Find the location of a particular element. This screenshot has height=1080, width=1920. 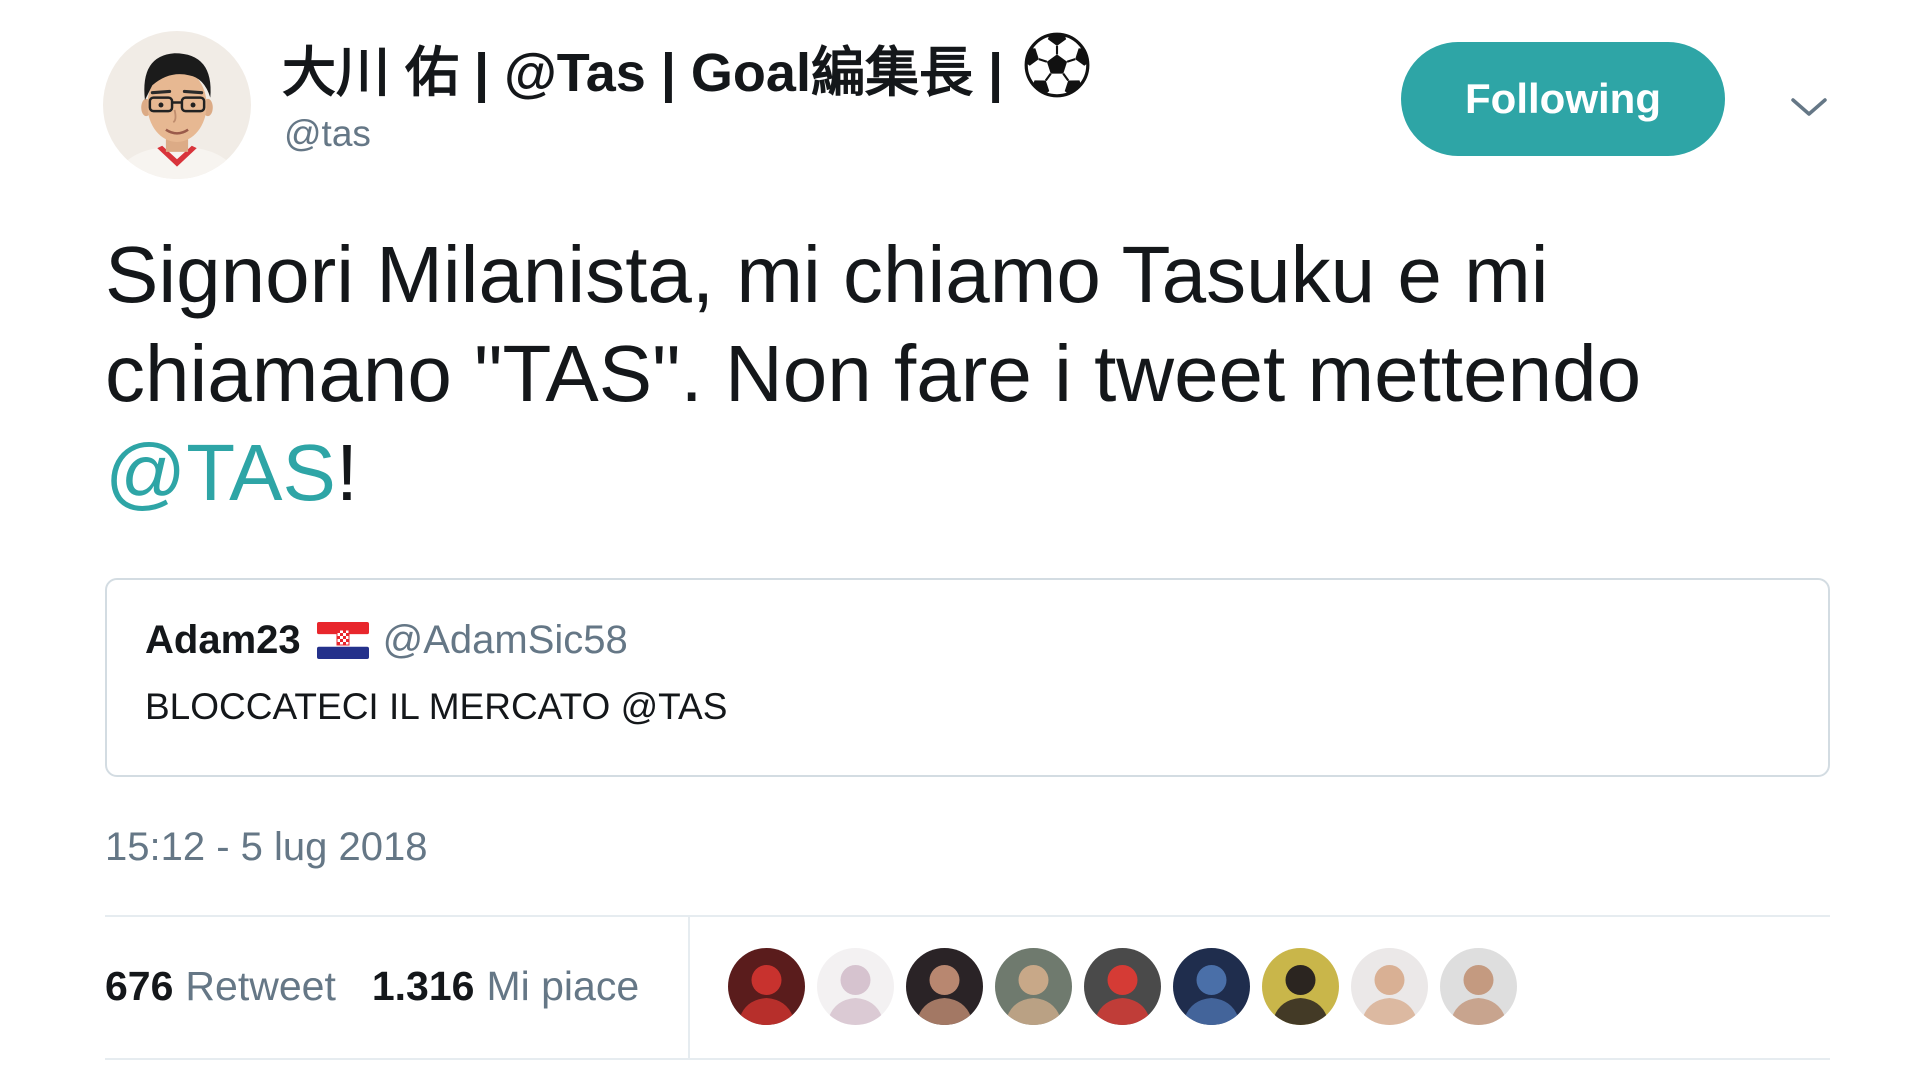

quoted-author-handle: @AdamSic58 is located at coordinates (505, 639).